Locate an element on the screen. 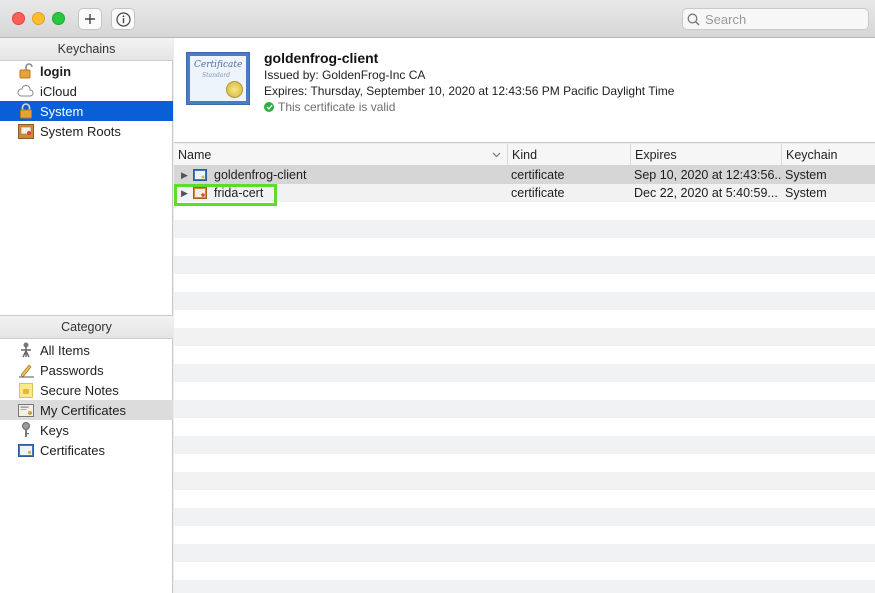  category-header: Category is located at coordinates (86, 327).